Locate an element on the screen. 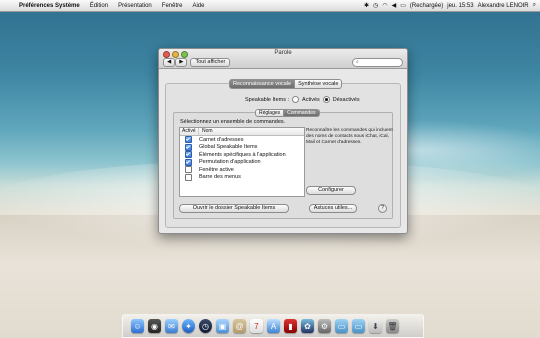 This screenshot has width=540, height=338. list-item-label: Éléments spécifiques à l'application is located at coordinates (242, 154).